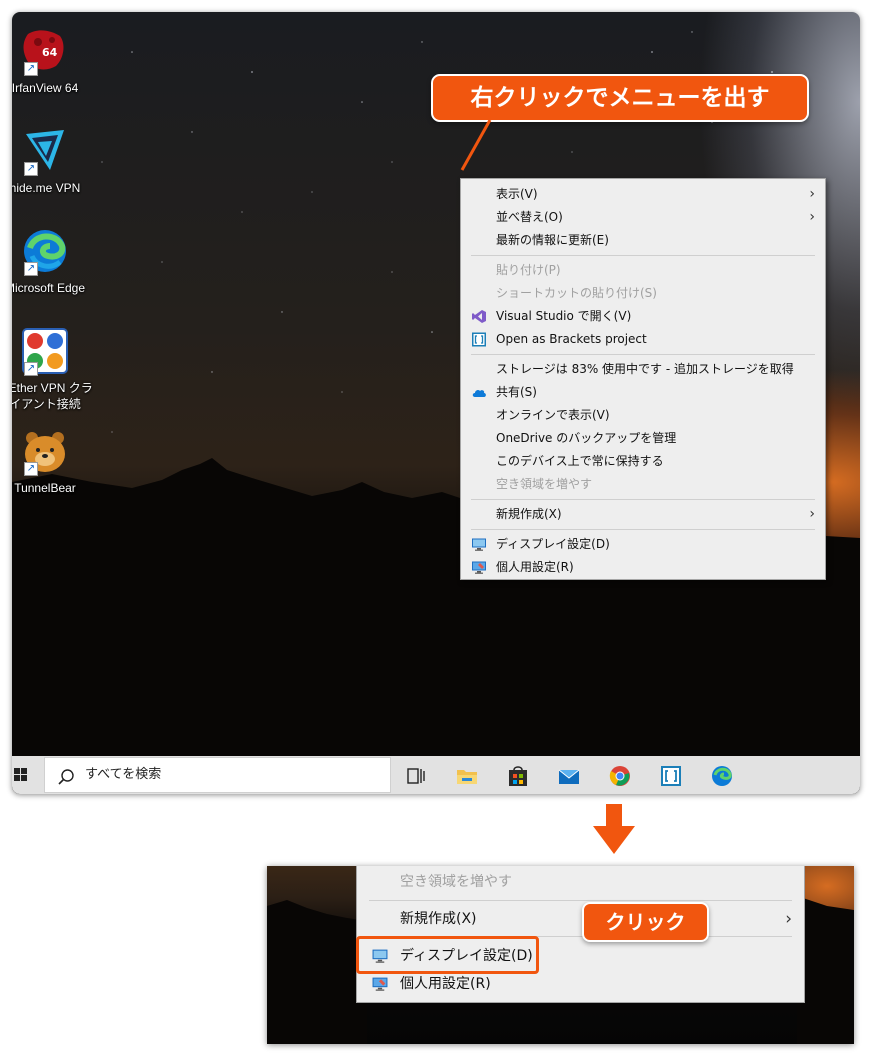  Describe the element at coordinates (217, 775) in the screenshot. I see `taskbar-search-box: すべてを検索` at that location.